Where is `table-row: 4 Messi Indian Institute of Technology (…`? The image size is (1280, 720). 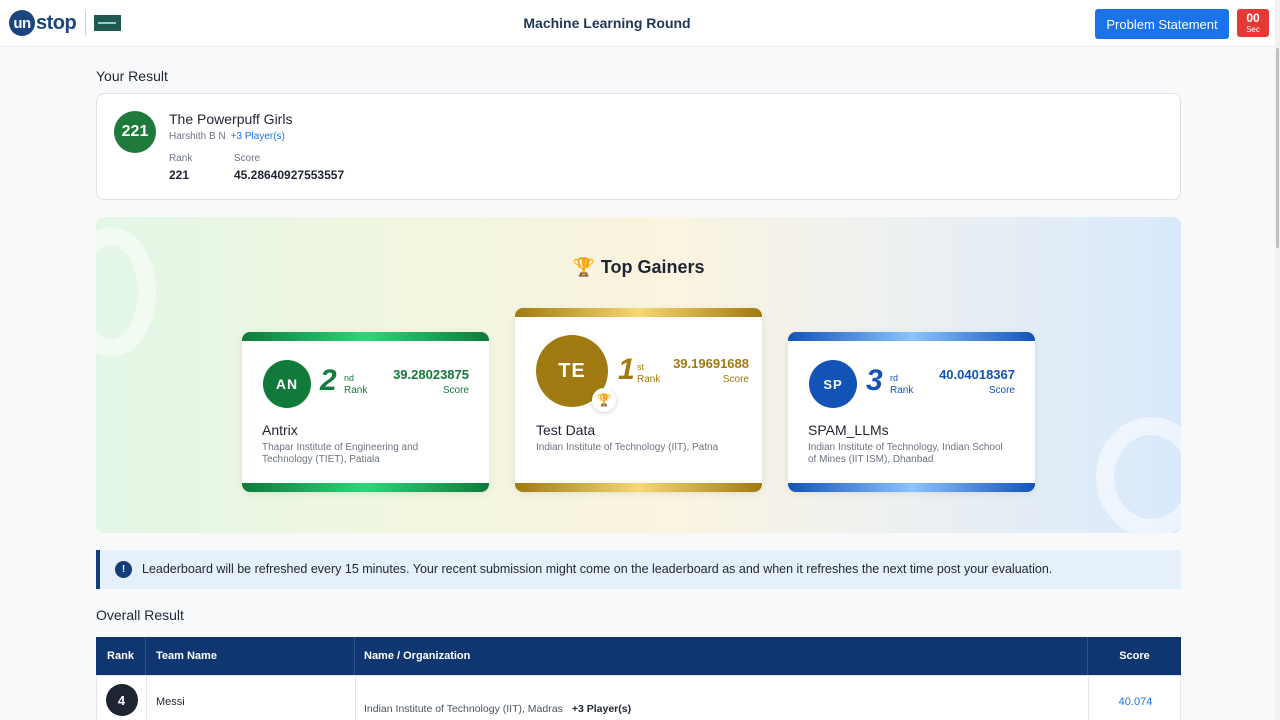
table-row: 4 Messi Indian Institute of Technology (… is located at coordinates (638, 697).